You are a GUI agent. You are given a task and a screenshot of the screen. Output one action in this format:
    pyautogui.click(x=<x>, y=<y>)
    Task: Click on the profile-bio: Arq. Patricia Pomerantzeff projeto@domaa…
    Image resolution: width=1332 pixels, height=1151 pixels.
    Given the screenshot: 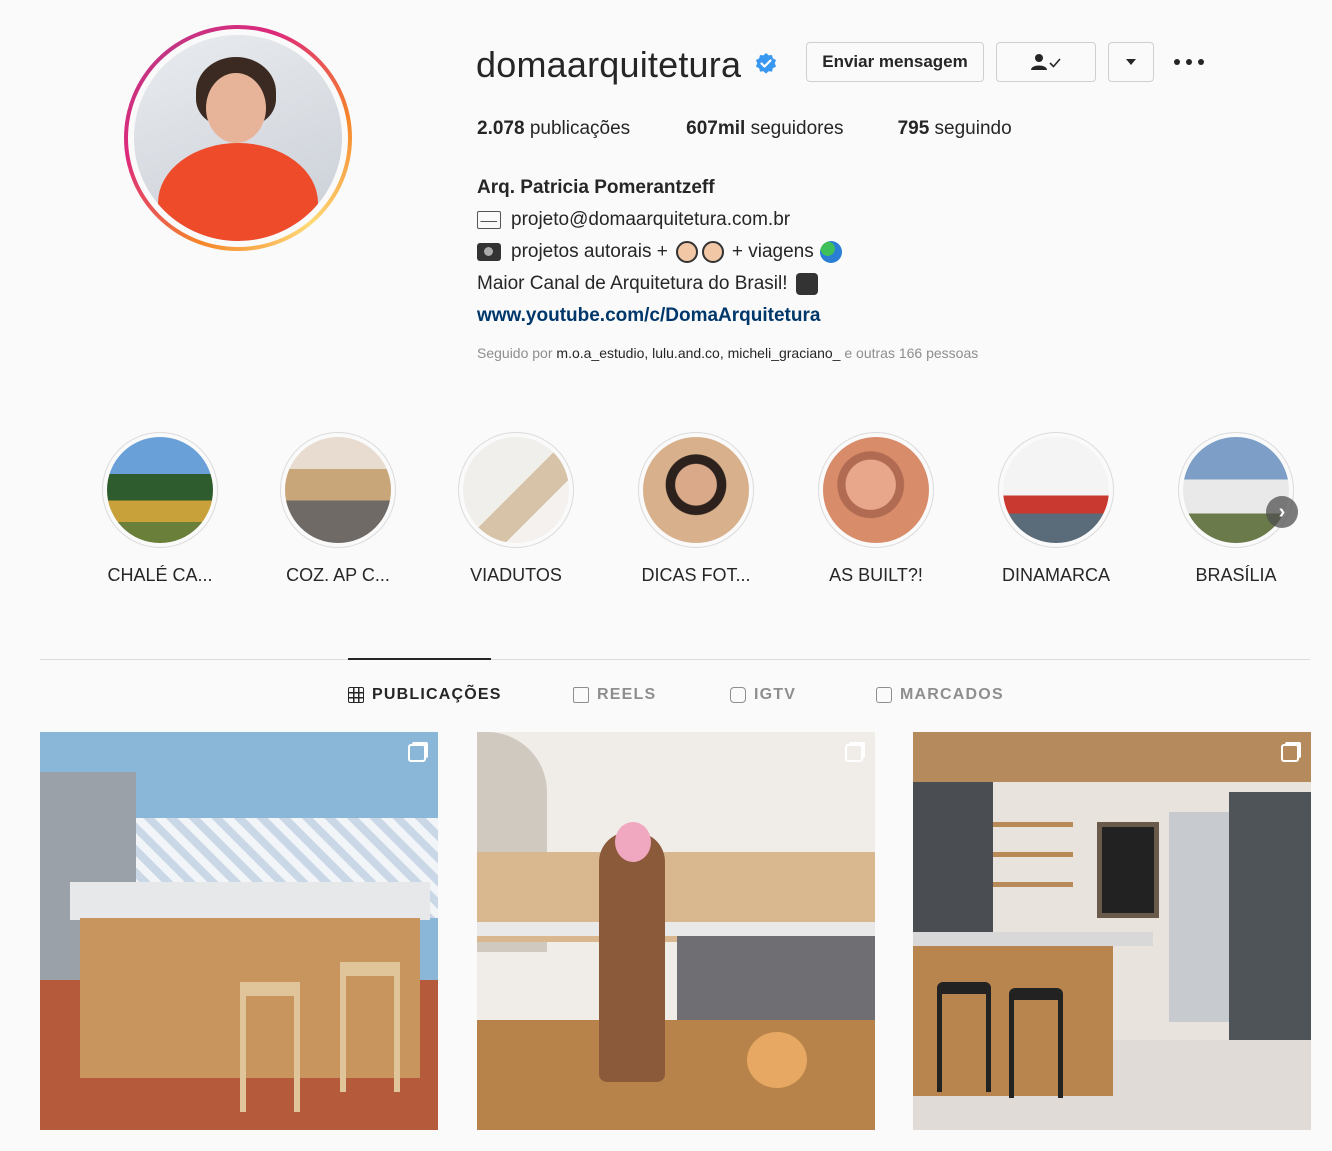 What is the action you would take?
    pyautogui.click(x=659, y=252)
    